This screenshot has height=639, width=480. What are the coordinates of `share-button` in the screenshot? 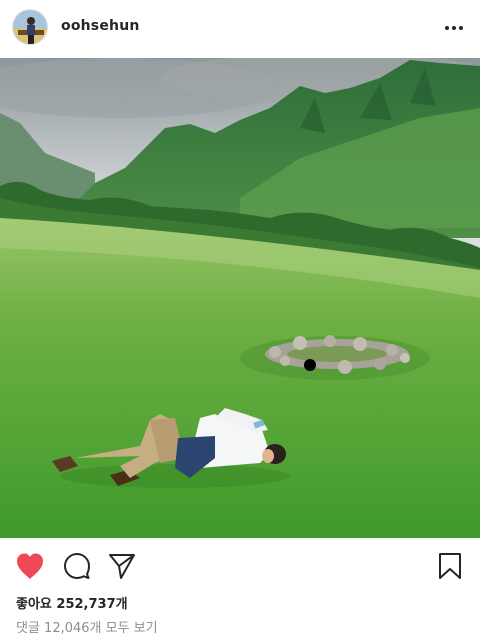 It's located at (122, 566).